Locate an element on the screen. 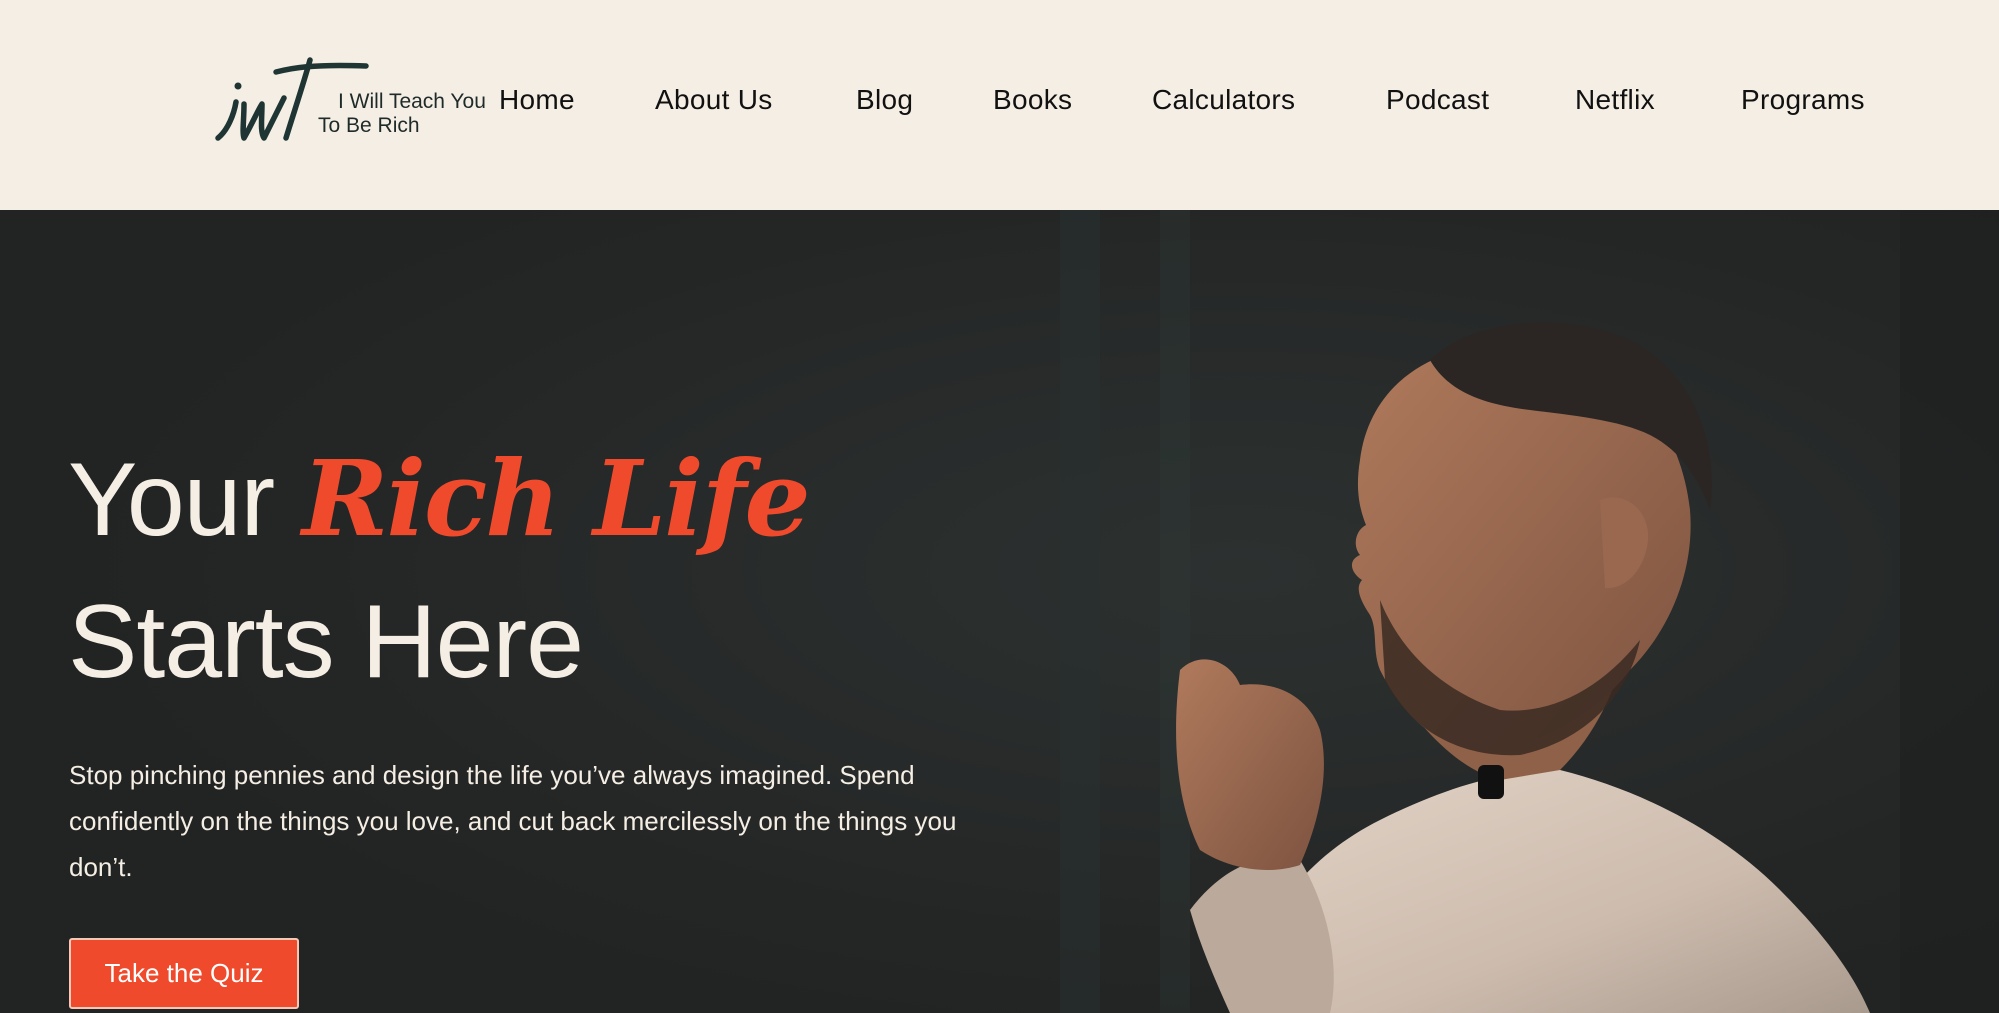  headline-accent: Rich Life is located at coordinates (556, 498).